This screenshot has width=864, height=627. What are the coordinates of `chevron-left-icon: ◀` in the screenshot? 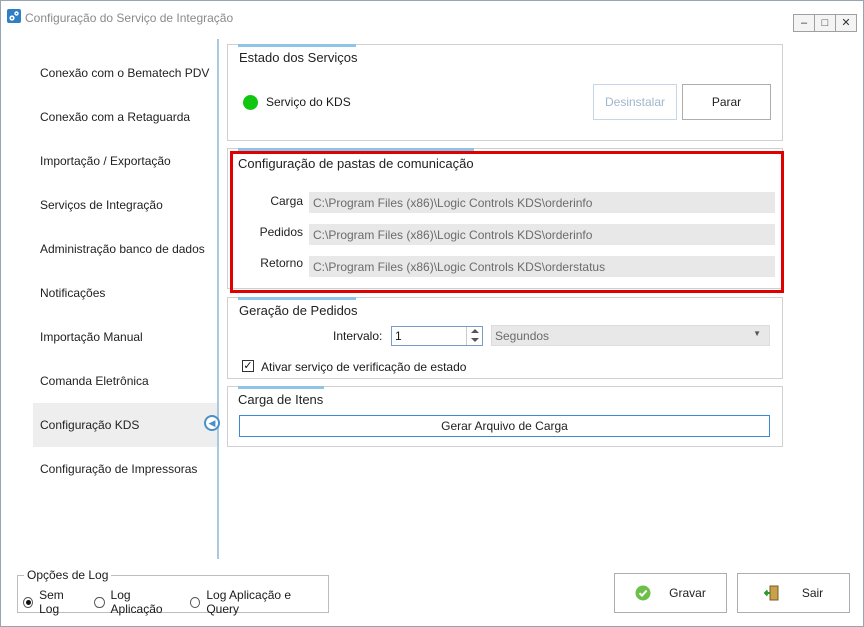 It's located at (212, 423).